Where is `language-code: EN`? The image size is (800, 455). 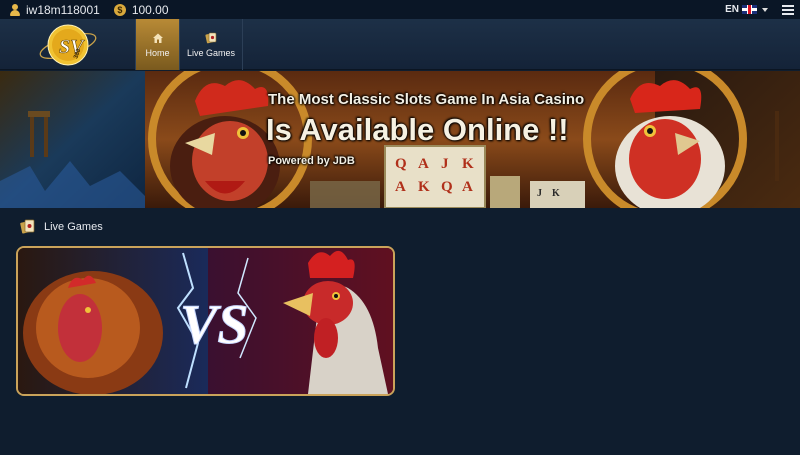 language-code: EN is located at coordinates (732, 9).